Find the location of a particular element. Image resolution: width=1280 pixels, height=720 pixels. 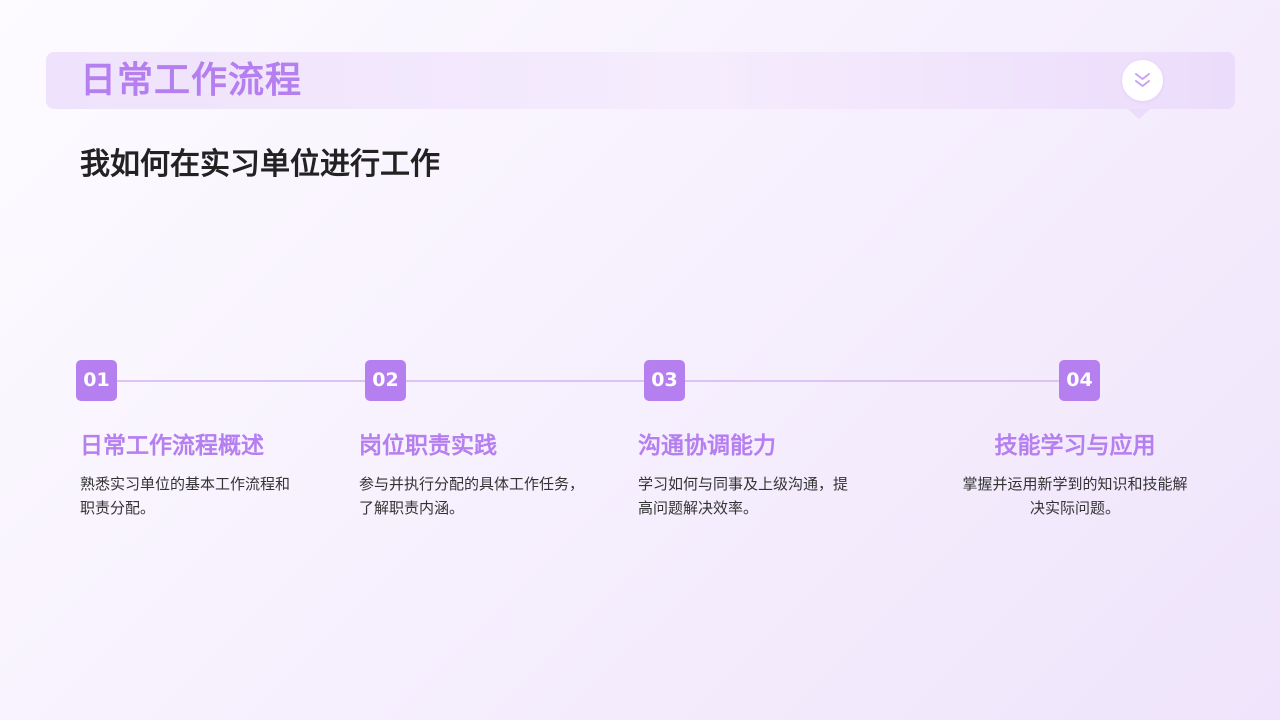

step-description-line: 掌握并运用新学到的知识和技能解 is located at coordinates (1075, 484).